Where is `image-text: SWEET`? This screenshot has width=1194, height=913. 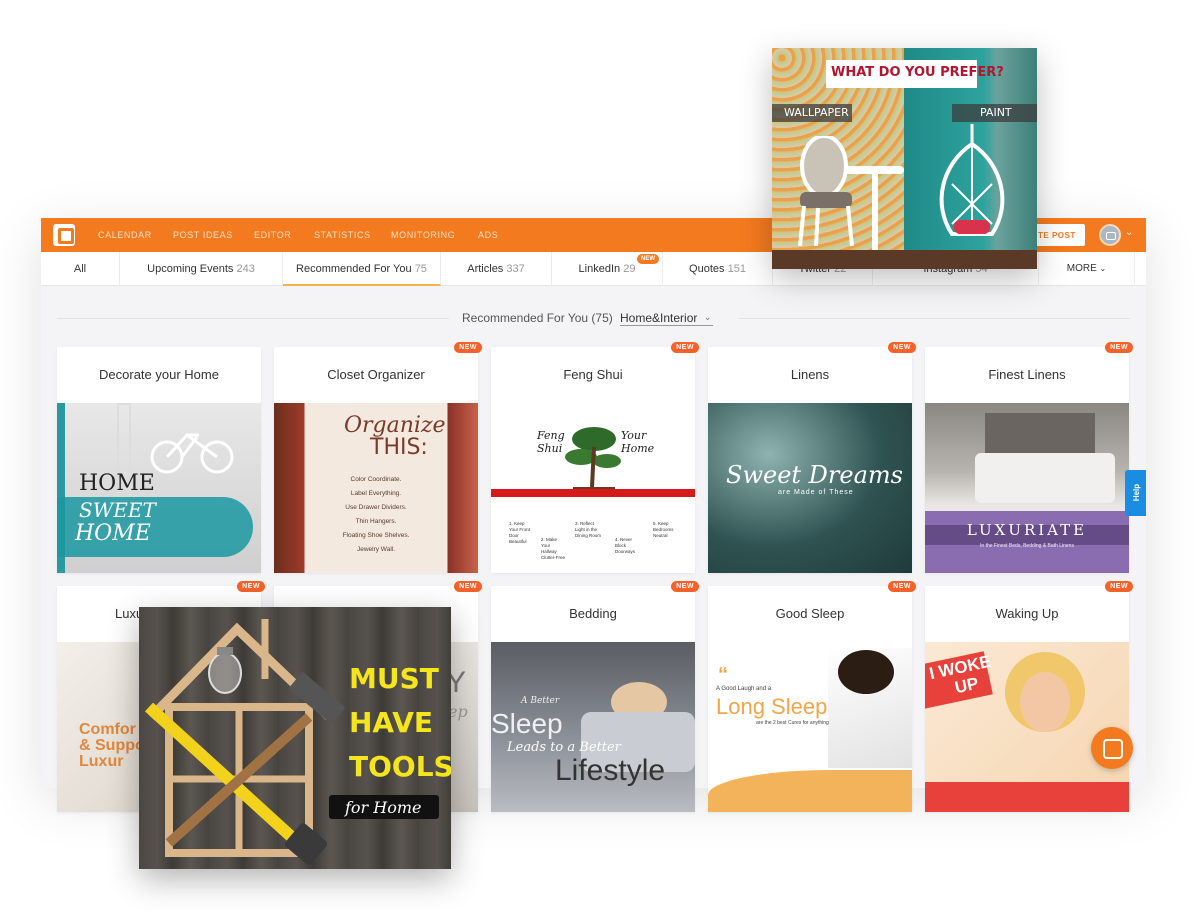 image-text: SWEET is located at coordinates (117, 510).